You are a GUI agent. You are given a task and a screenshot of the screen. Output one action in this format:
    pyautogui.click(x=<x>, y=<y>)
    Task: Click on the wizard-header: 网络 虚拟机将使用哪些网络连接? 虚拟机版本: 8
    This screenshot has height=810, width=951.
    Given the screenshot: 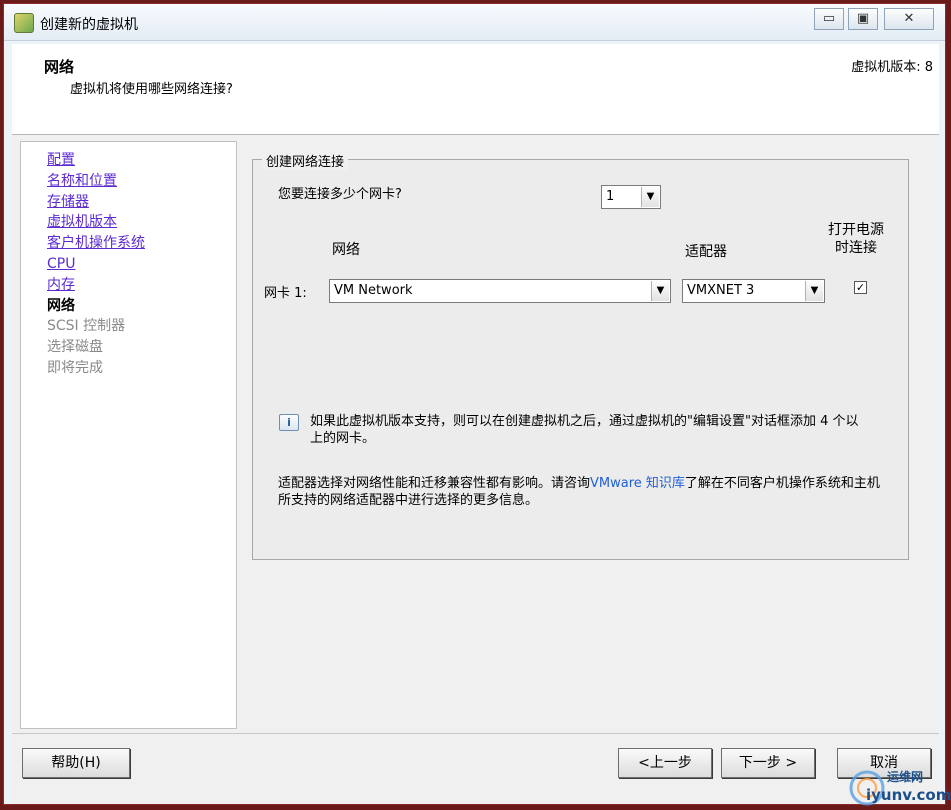 What is the action you would take?
    pyautogui.click(x=475, y=89)
    